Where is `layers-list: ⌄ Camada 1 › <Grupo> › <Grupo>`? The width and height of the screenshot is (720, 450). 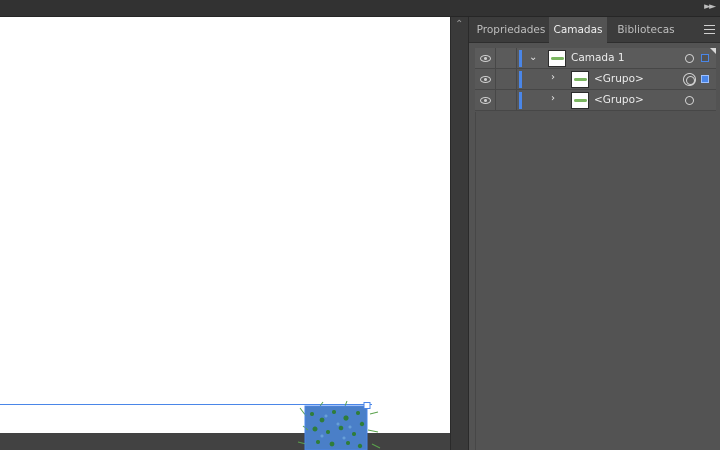 layers-list: ⌄ Camada 1 › <Grupo> › <Grupo> is located at coordinates (595, 79).